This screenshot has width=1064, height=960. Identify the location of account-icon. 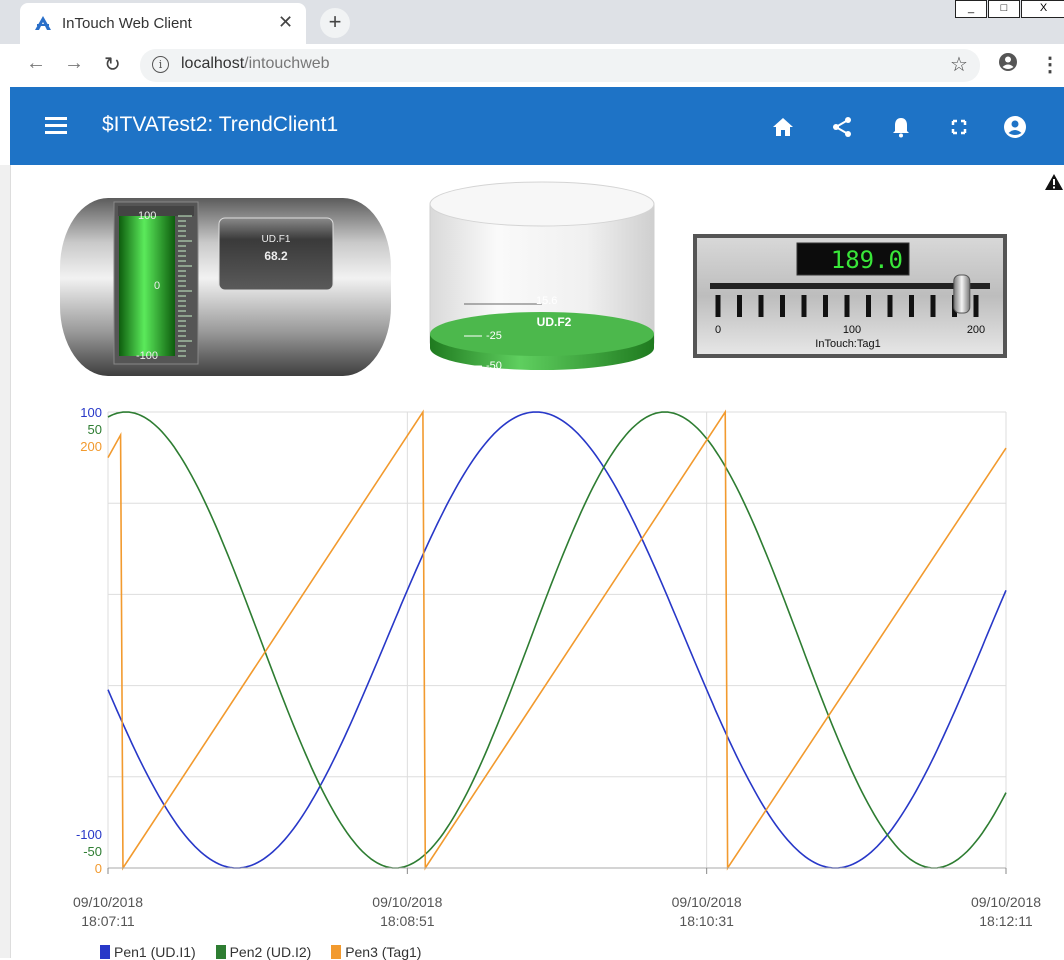
(1015, 127).